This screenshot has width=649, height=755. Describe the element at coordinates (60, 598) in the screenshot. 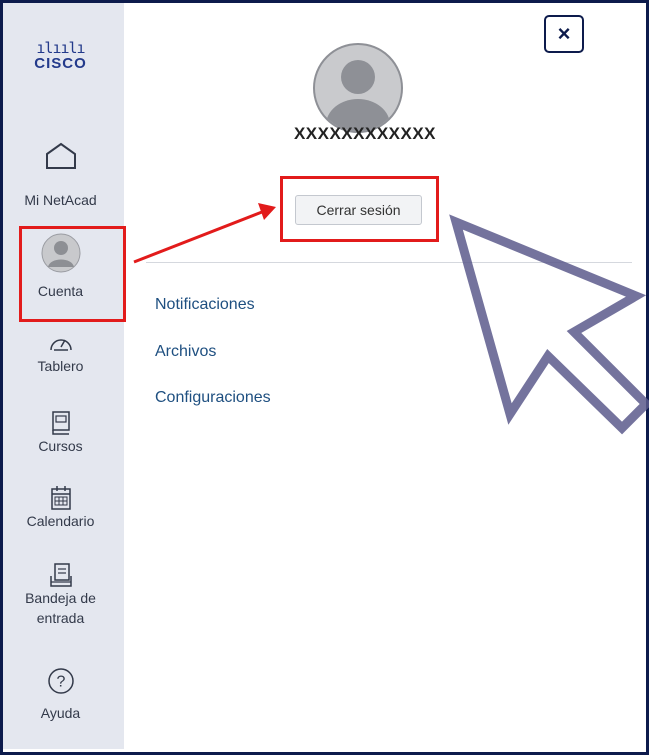

I see `sidebar-item-label-line1: Bandeja de` at that location.